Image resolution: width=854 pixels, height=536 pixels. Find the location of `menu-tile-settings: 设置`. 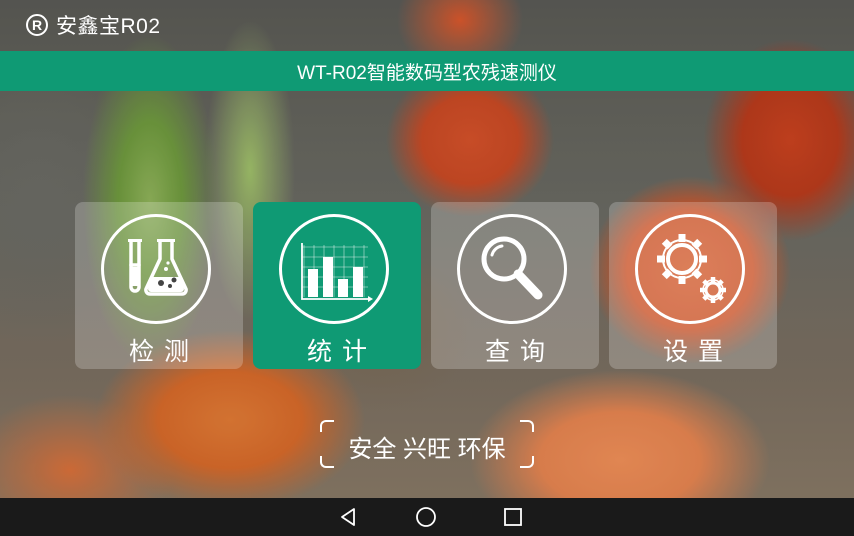

menu-tile-settings: 设置 is located at coordinates (693, 285).